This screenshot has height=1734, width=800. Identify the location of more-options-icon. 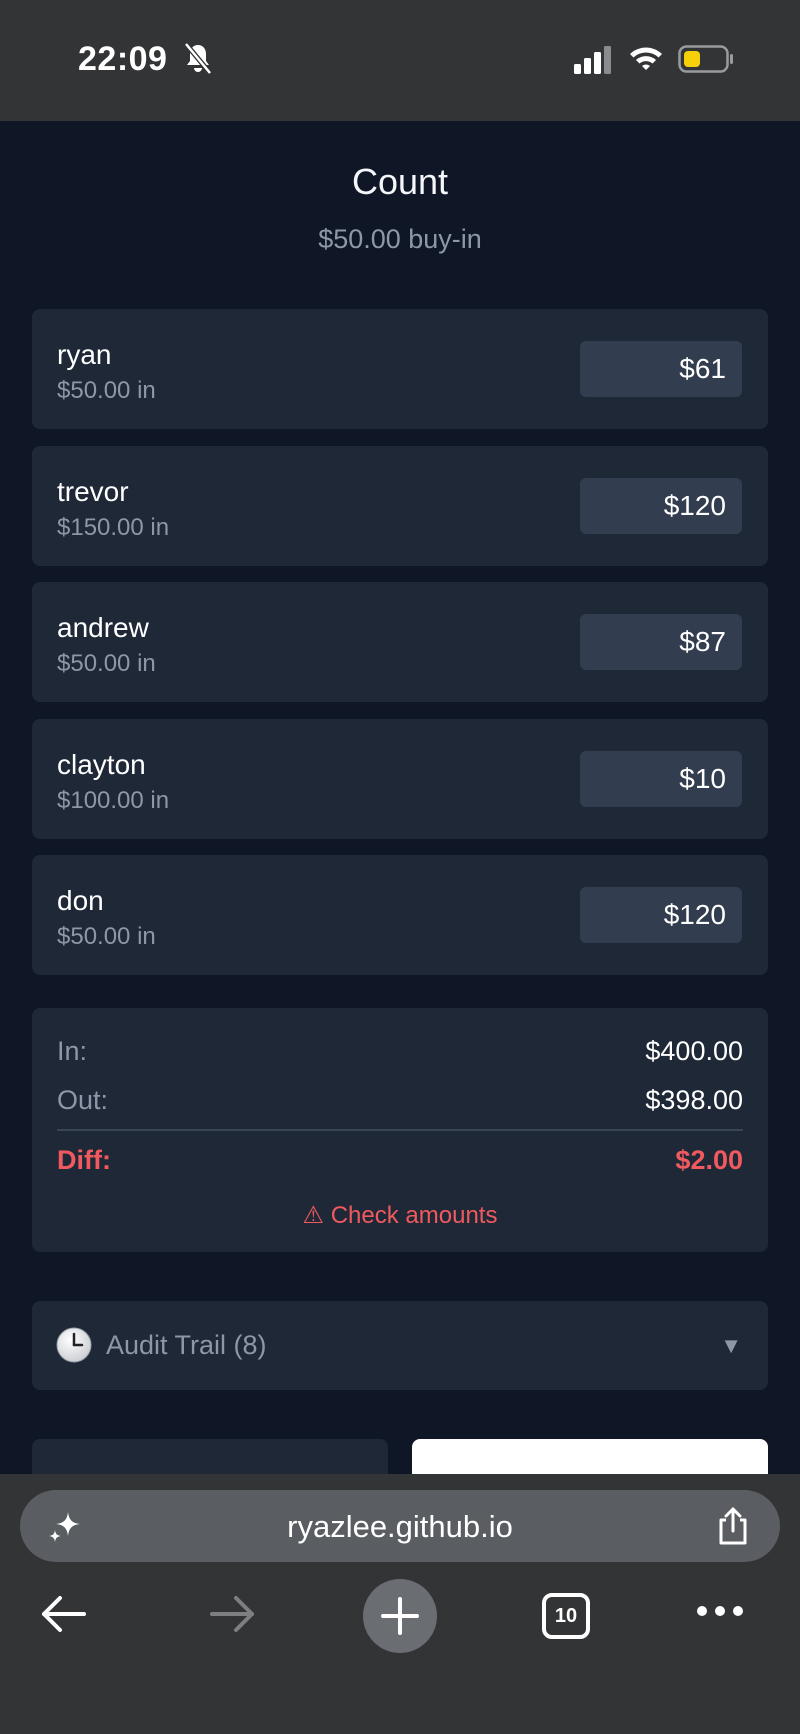
(720, 1611).